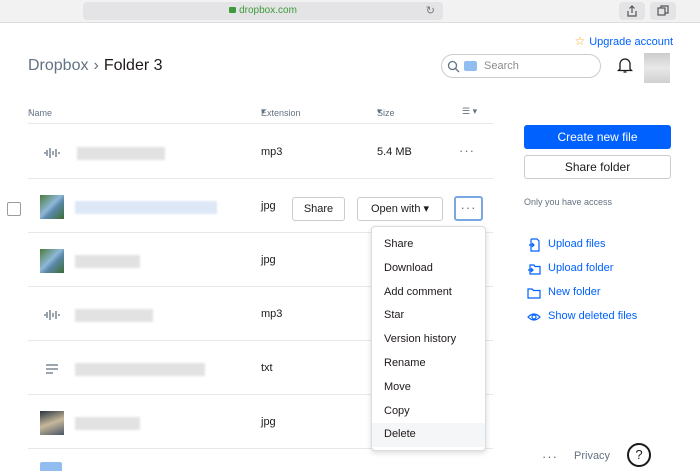 This screenshot has width=700, height=471. What do you see at coordinates (657, 68) in the screenshot?
I see `avatar` at bounding box center [657, 68].